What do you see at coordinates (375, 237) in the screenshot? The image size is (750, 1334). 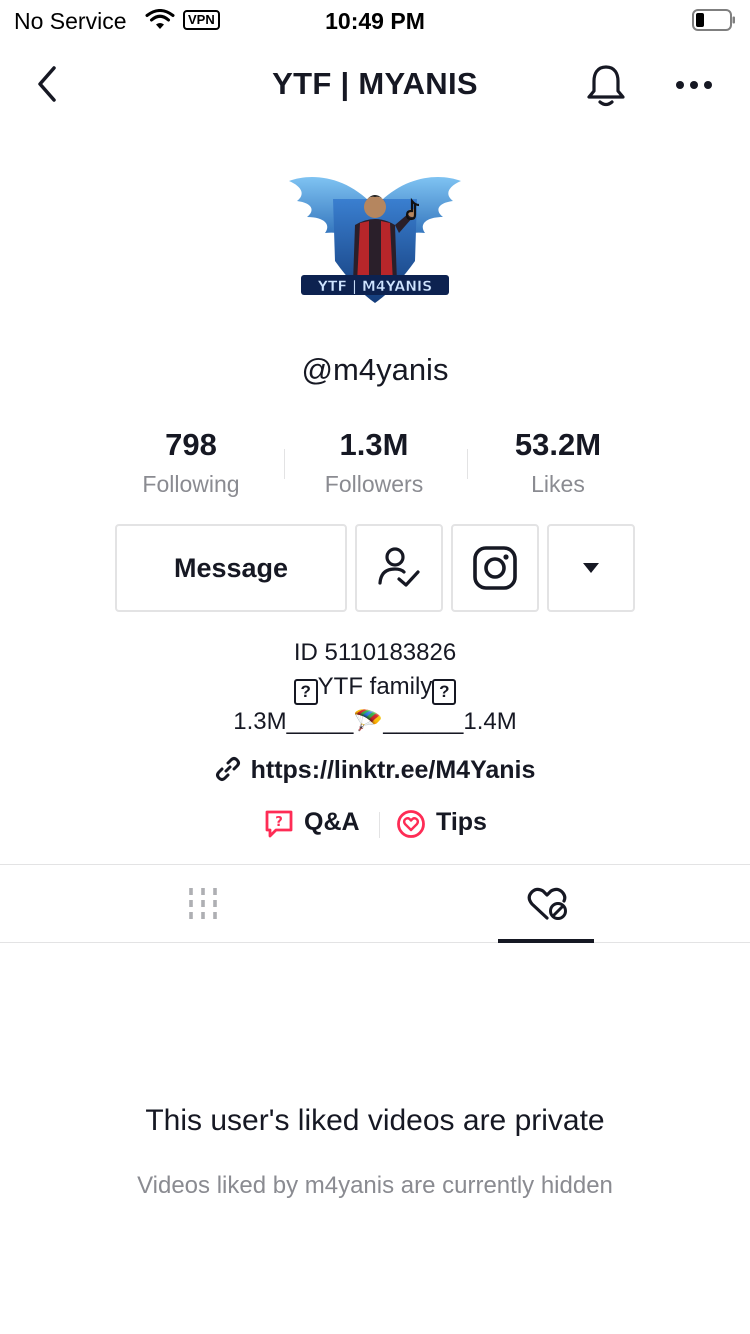 I see `avatar: YTF | M4YANIS` at bounding box center [375, 237].